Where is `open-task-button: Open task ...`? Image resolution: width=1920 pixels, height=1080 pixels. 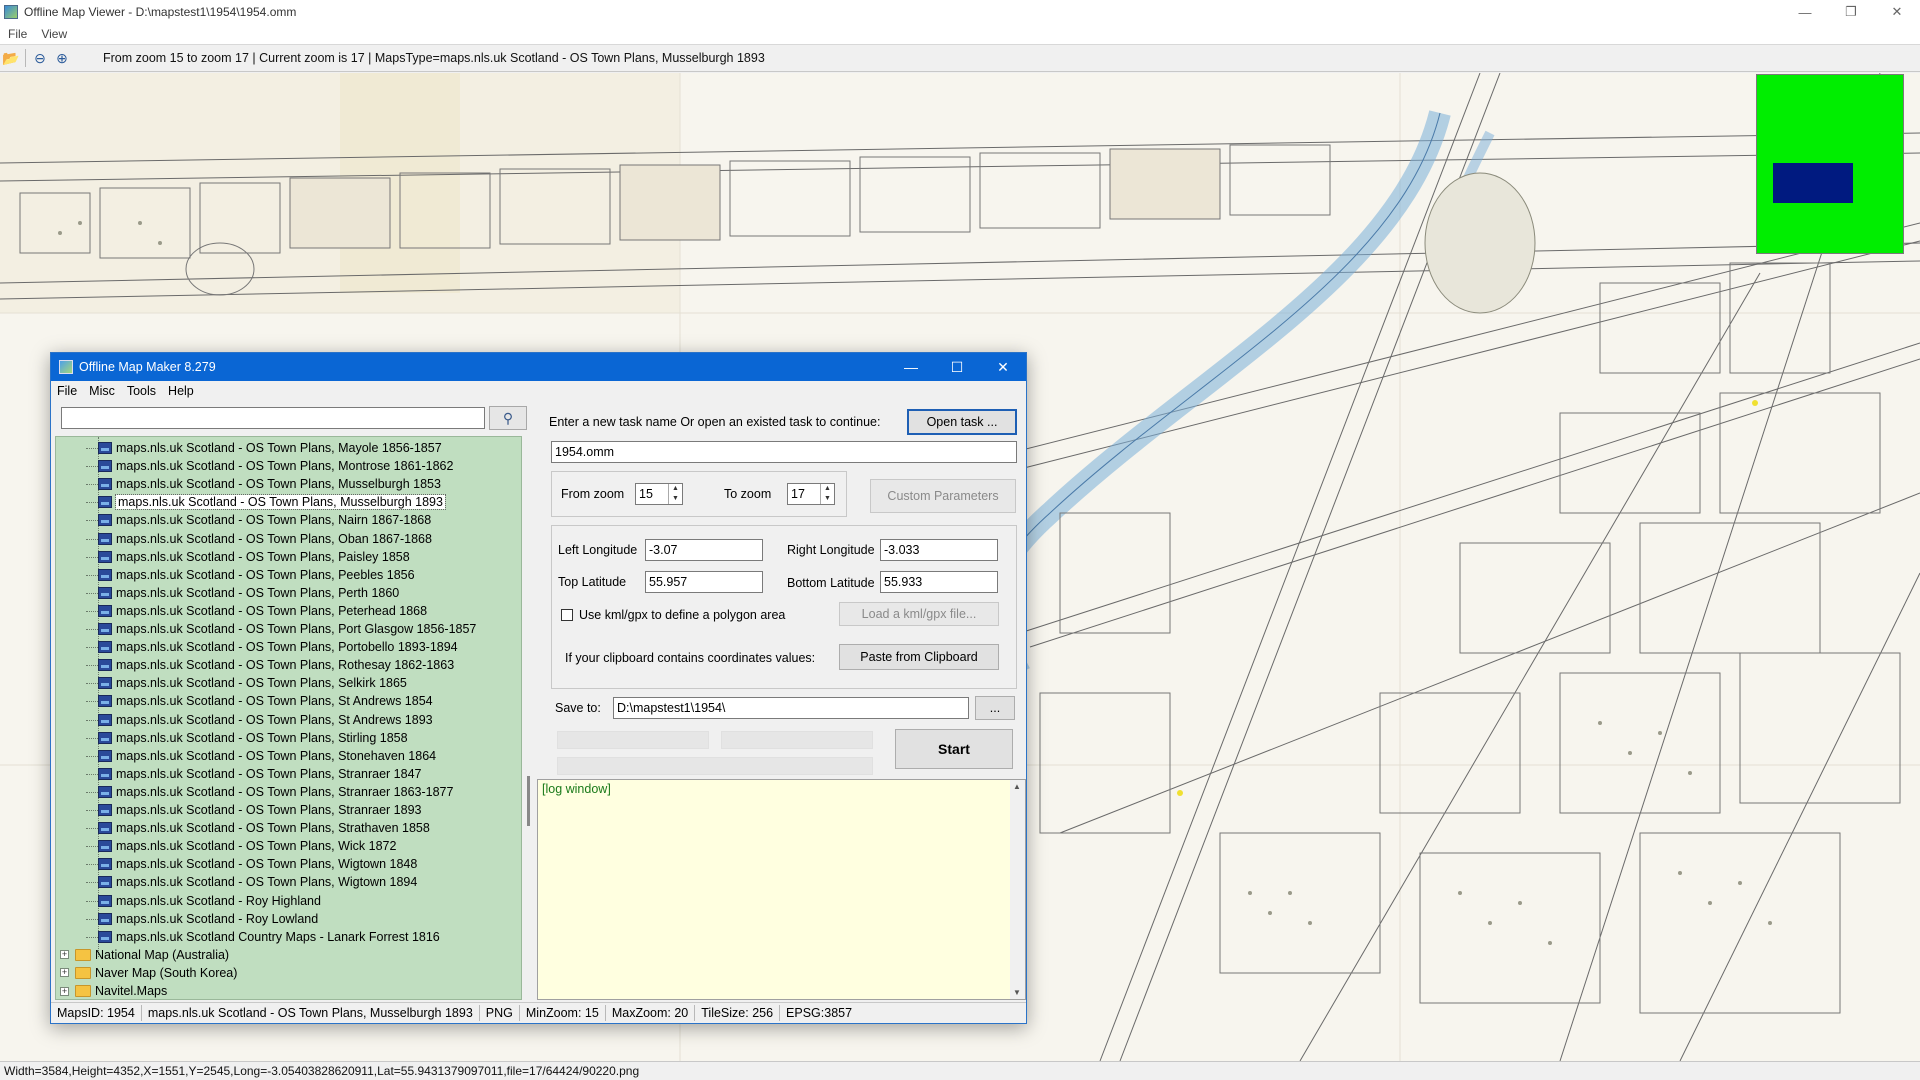 open-task-button: Open task ... is located at coordinates (962, 422).